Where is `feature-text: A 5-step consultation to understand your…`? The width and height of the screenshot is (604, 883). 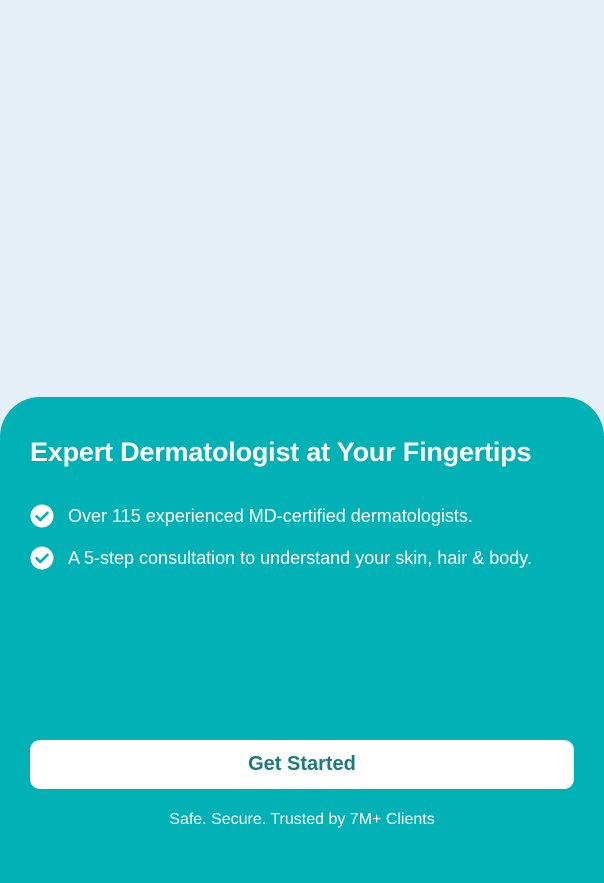 feature-text: A 5-step consultation to understand your… is located at coordinates (300, 557).